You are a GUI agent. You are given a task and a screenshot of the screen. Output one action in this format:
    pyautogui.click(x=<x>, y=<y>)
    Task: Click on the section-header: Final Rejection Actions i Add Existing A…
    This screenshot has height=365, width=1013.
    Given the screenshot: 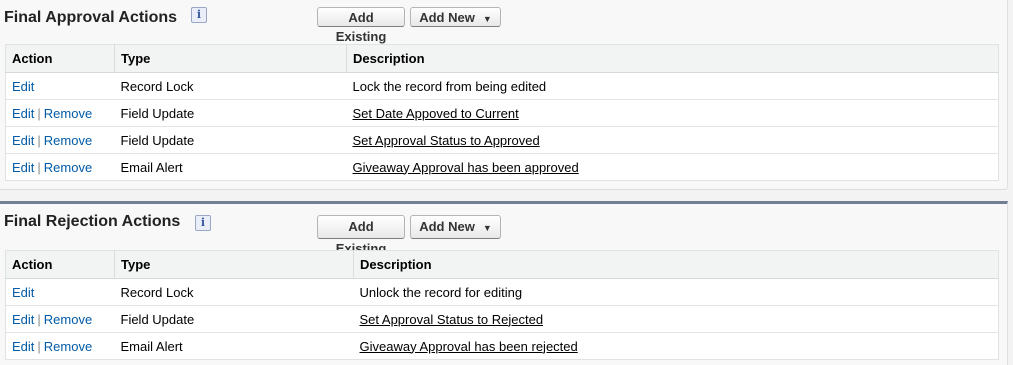 What is the action you would take?
    pyautogui.click(x=503, y=230)
    